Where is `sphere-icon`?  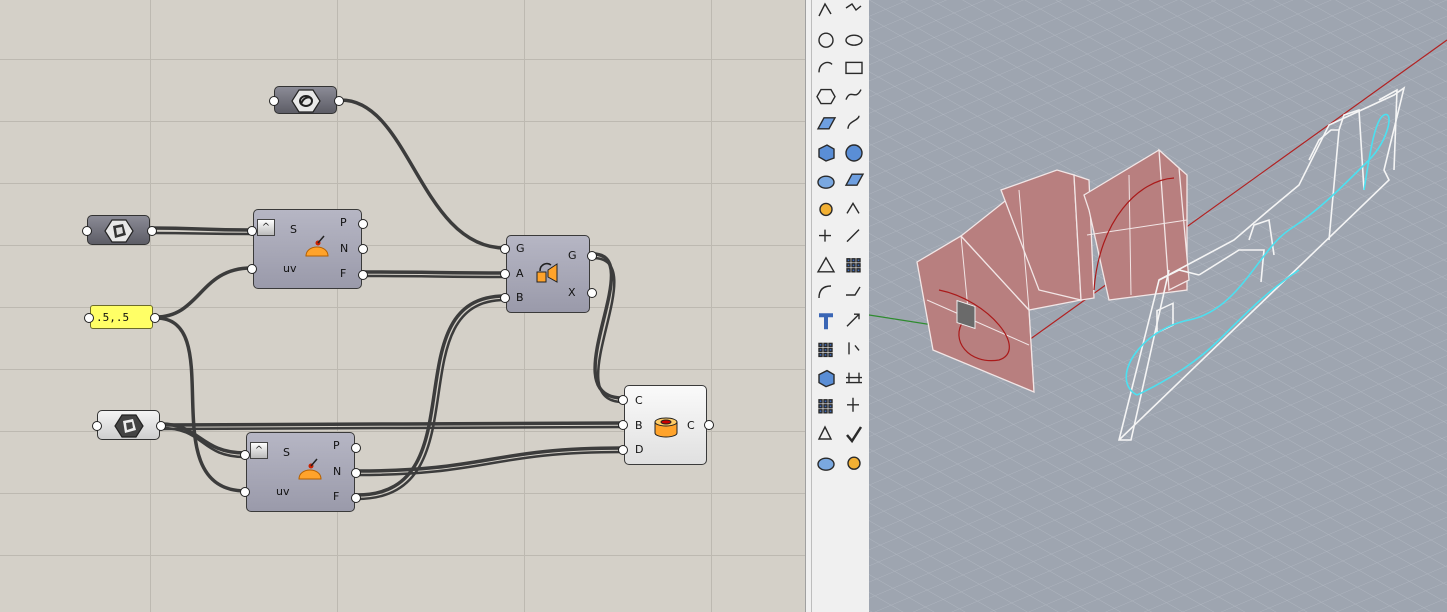
sphere-icon is located at coordinates (854, 153).